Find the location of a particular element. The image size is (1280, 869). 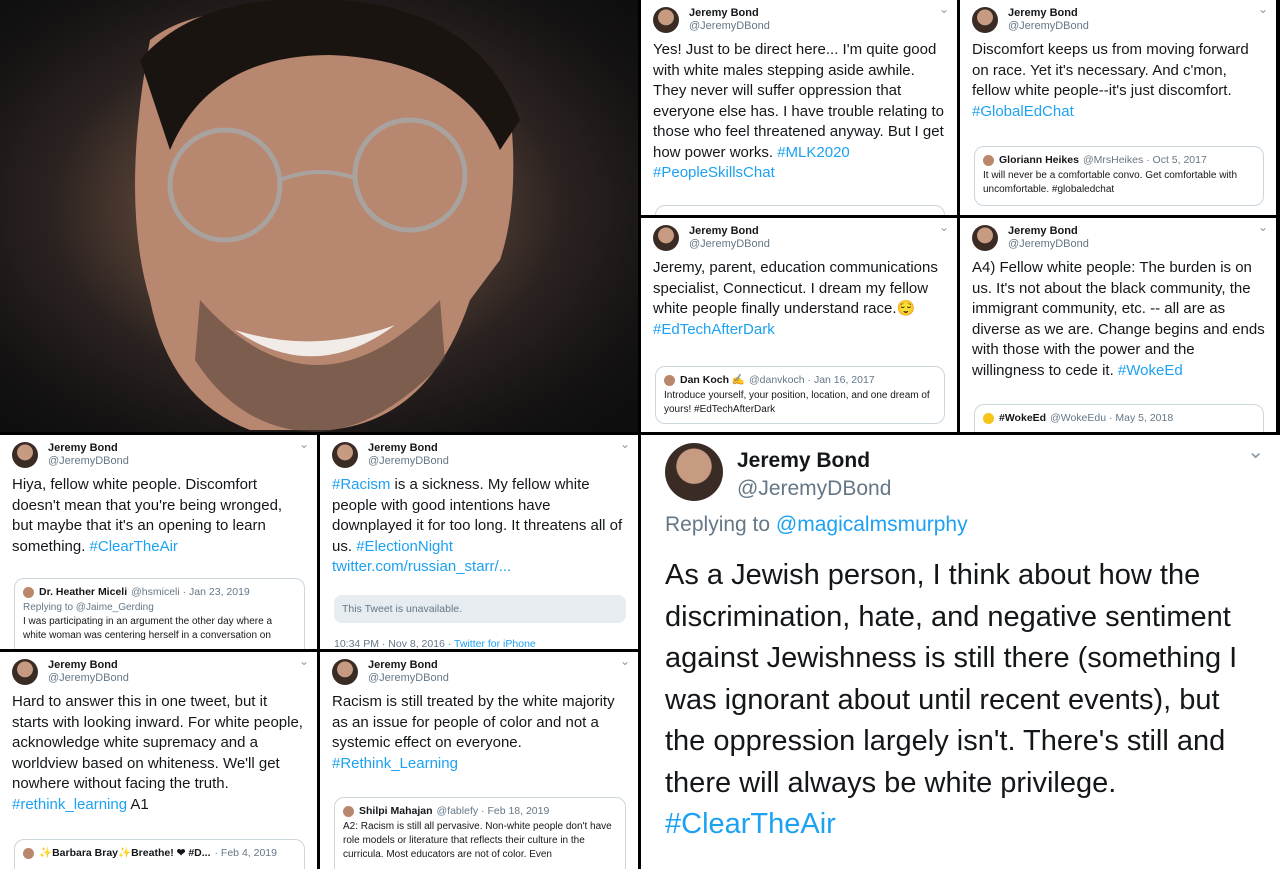

quoted-tweet-edge is located at coordinates (800, 210).